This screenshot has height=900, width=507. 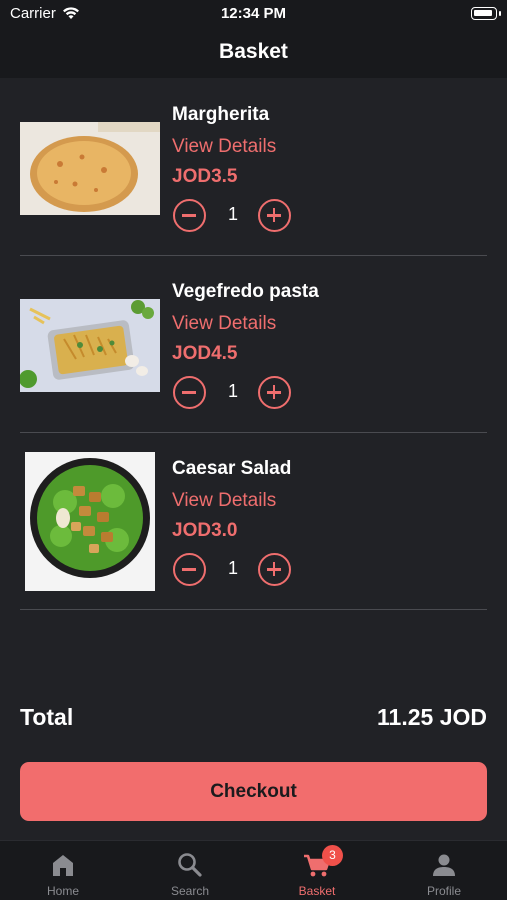 I want to click on pasta-image, so click(x=90, y=345).